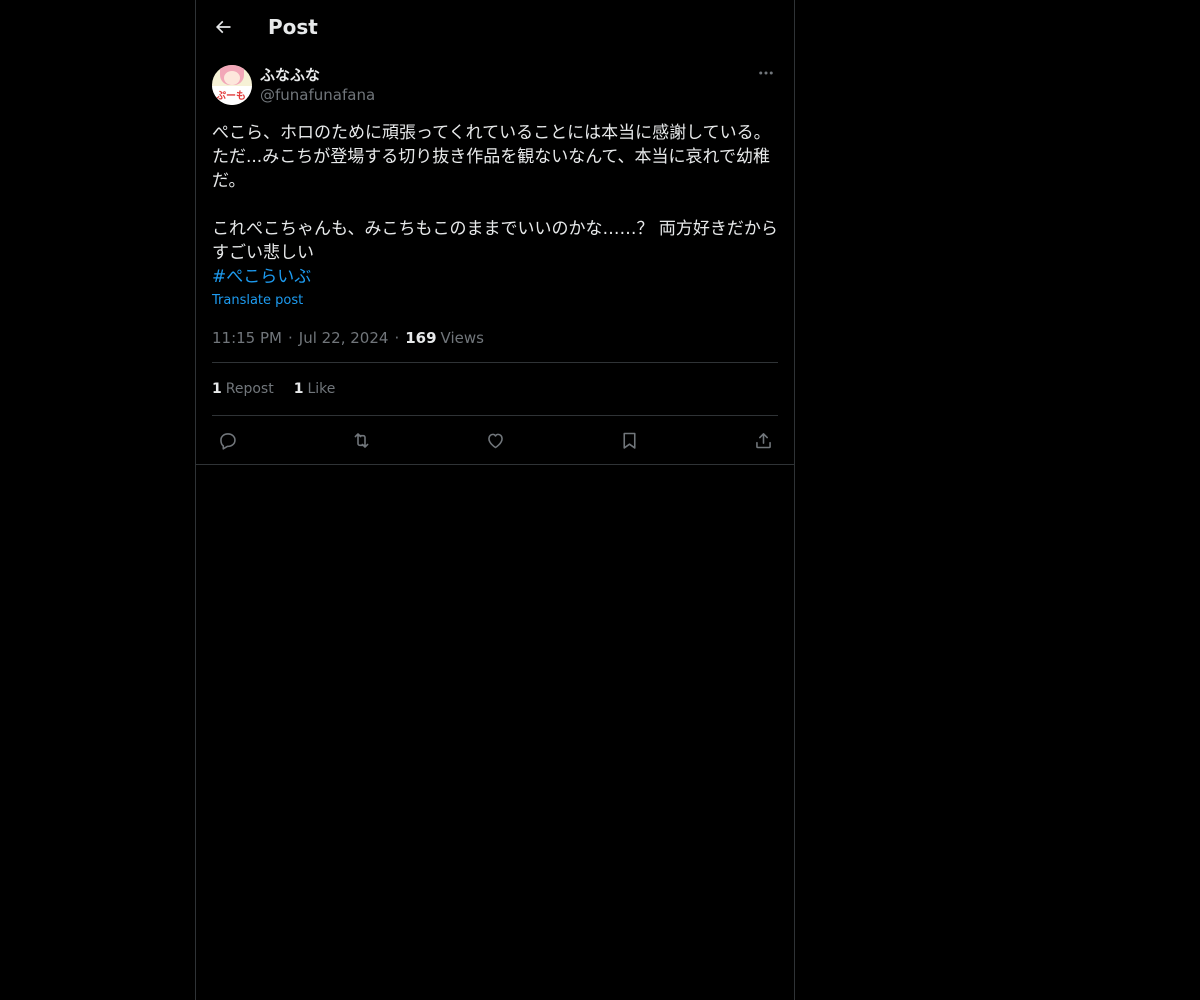  Describe the element at coordinates (317, 95) in the screenshot. I see `author-handle: @funafunafana` at that location.